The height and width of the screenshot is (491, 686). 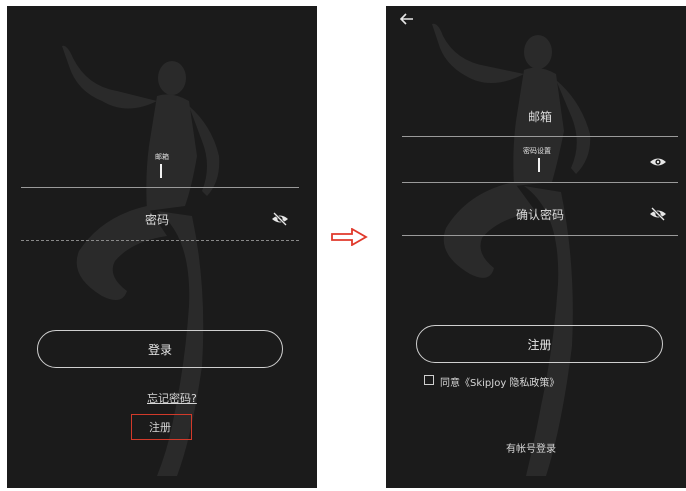 I want to click on eye-icon, so click(x=658, y=162).